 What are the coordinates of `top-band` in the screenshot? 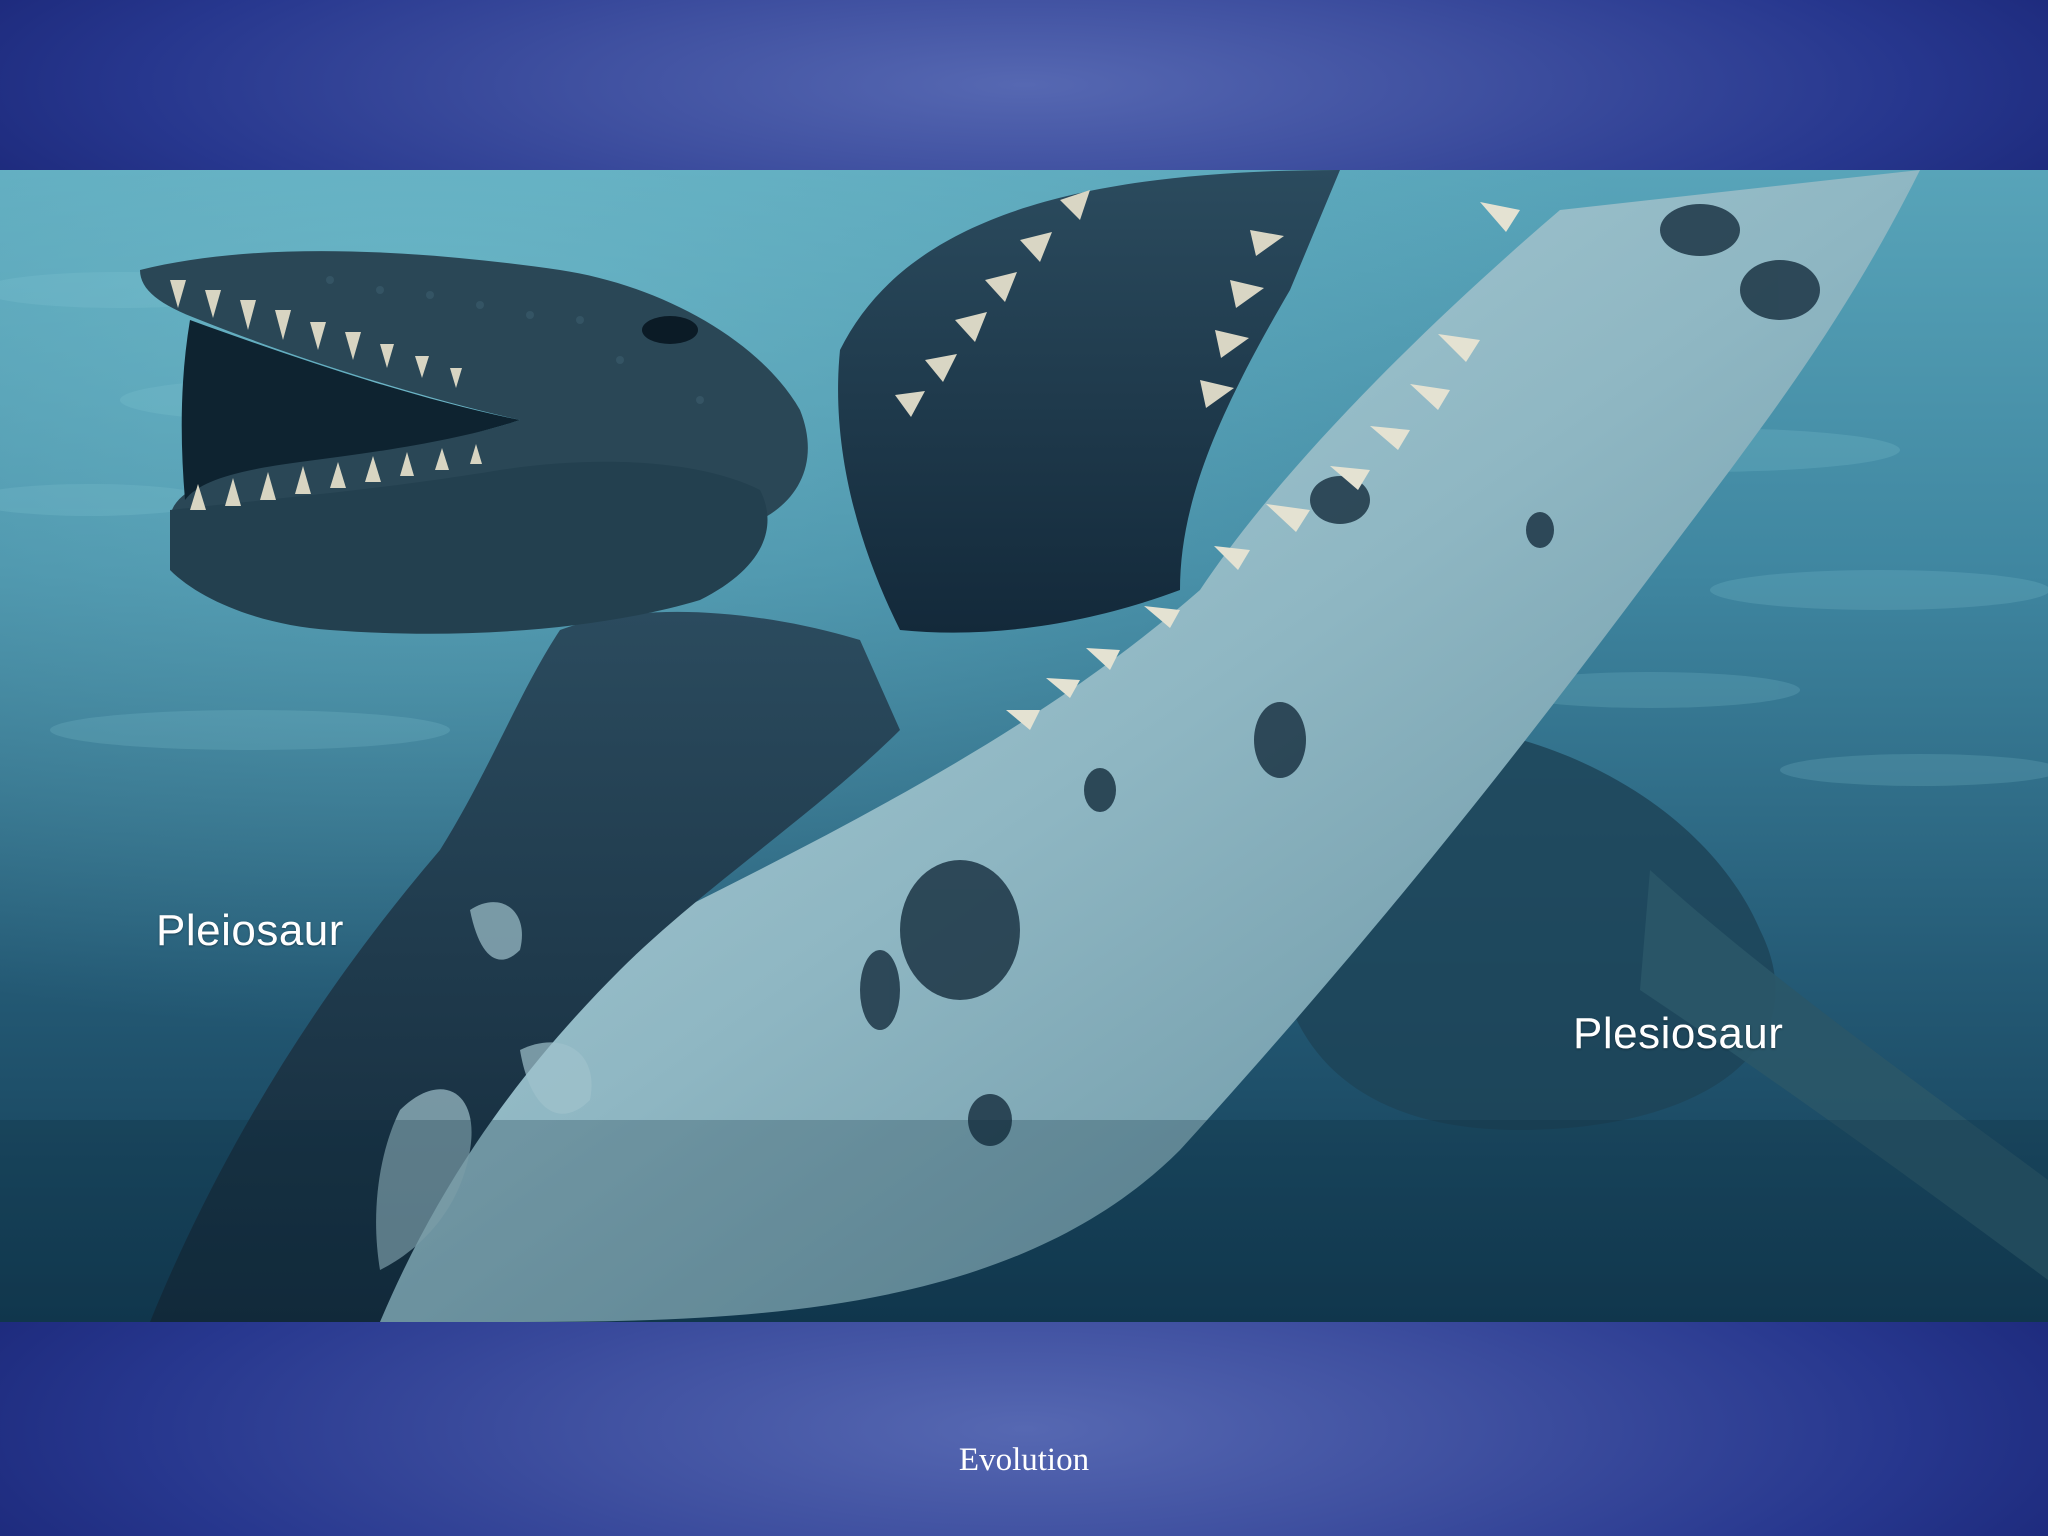 It's located at (1024, 85).